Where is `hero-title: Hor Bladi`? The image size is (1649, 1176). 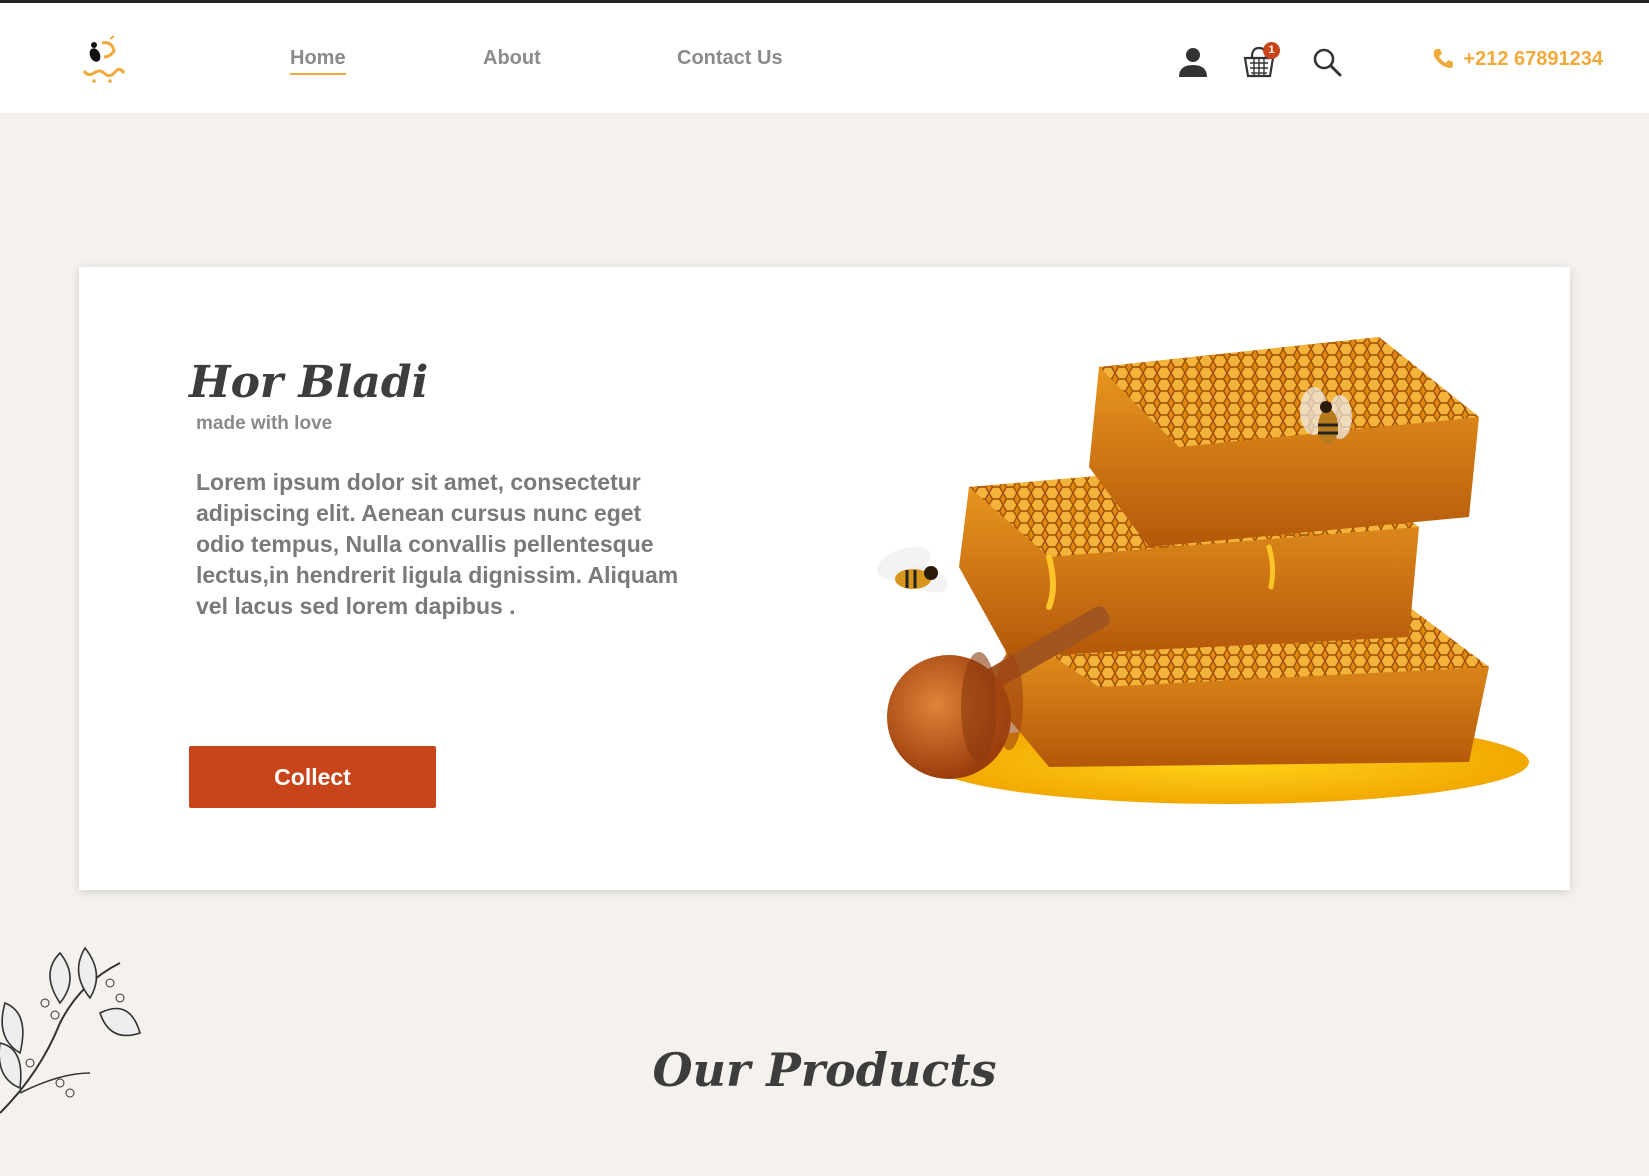
hero-title: Hor Bladi is located at coordinates (309, 382).